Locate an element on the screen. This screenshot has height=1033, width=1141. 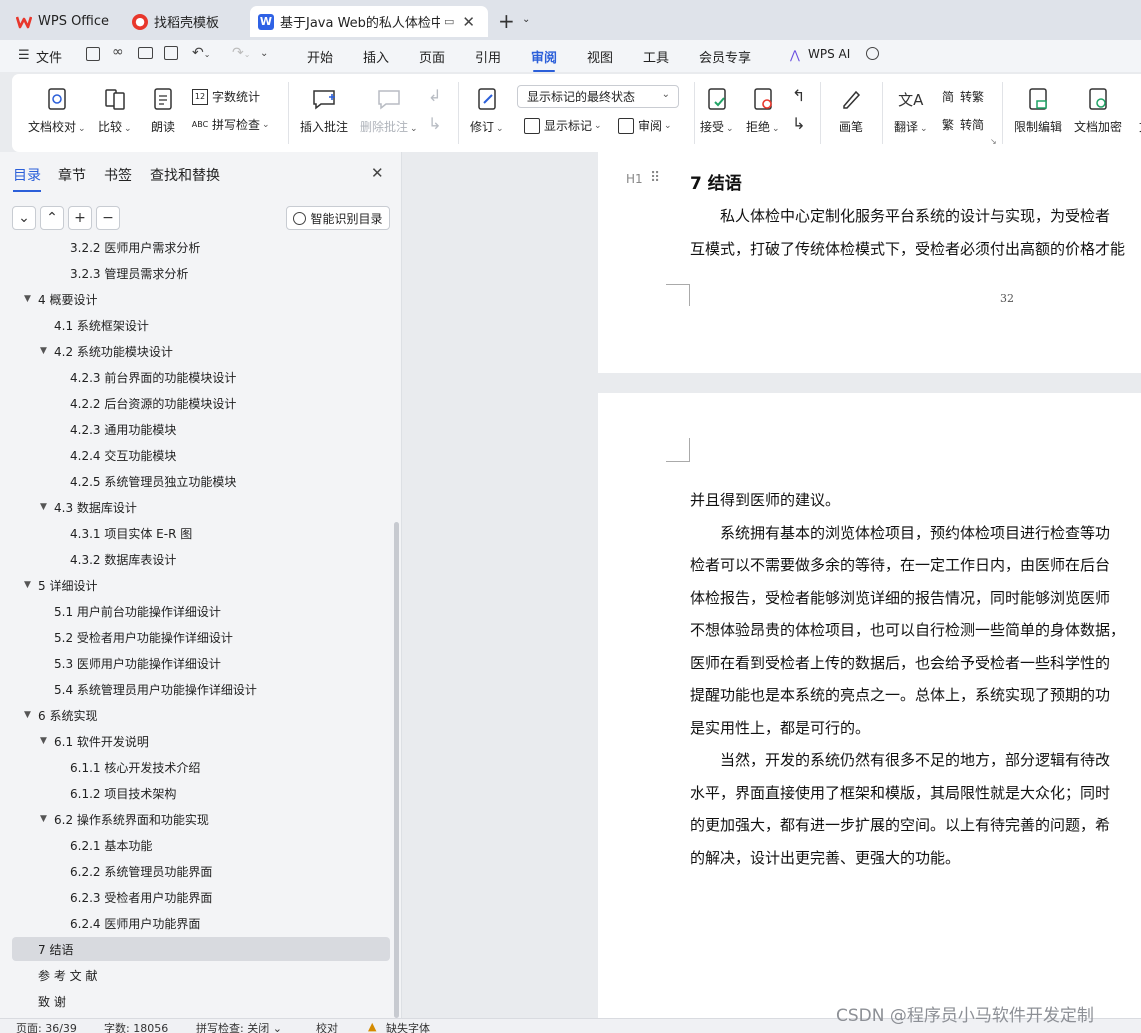
menu-file: 文件 is located at coordinates (49, 56).